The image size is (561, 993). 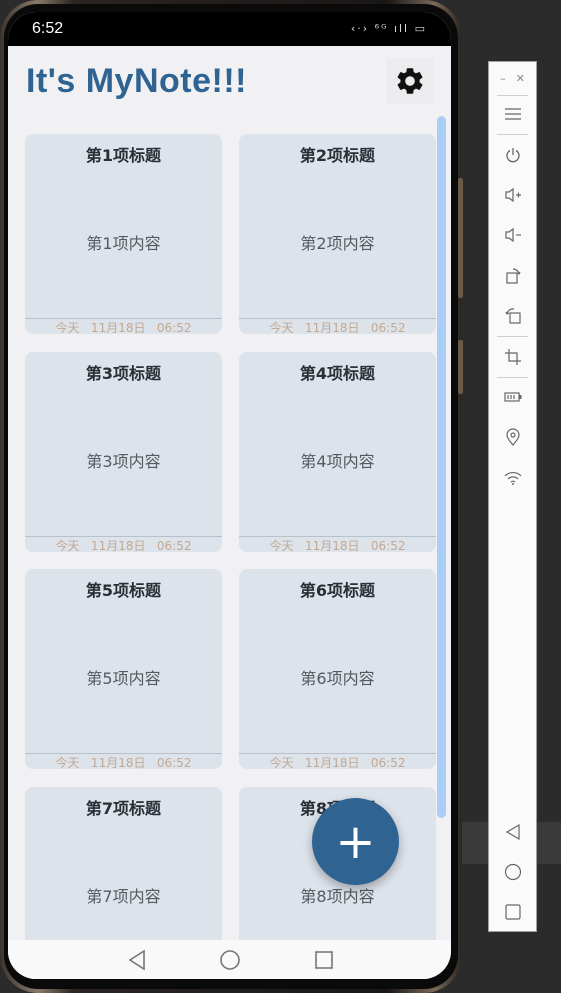 I want to click on close-icon: ✕, so click(x=520, y=78).